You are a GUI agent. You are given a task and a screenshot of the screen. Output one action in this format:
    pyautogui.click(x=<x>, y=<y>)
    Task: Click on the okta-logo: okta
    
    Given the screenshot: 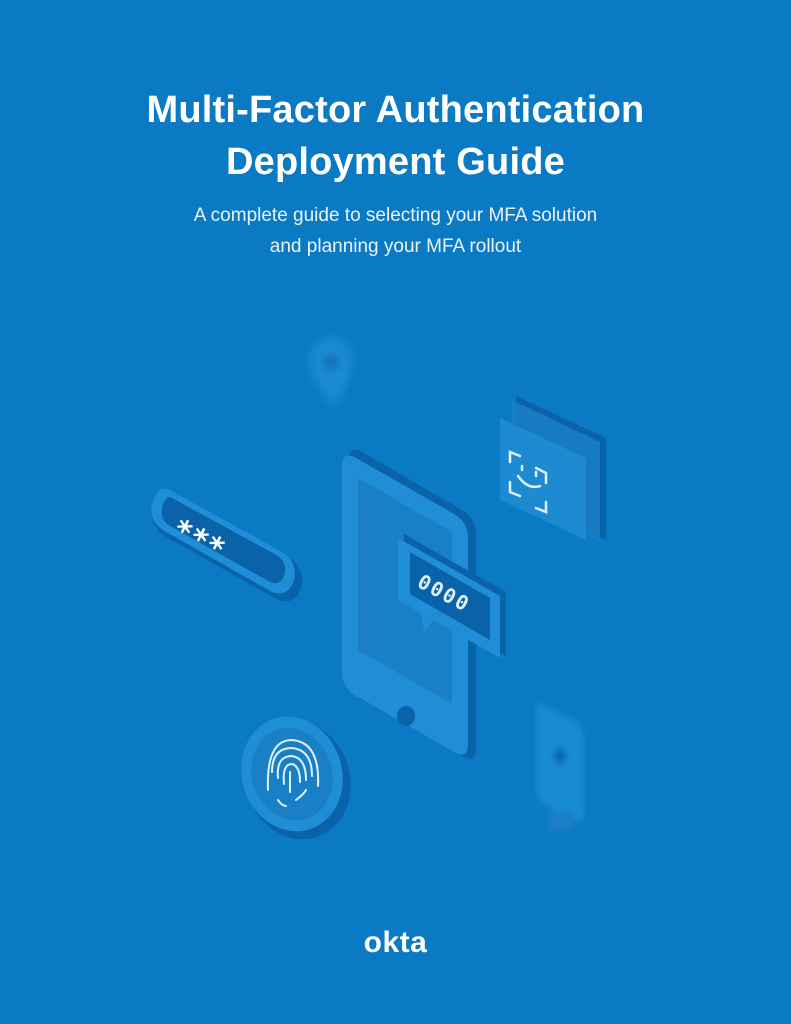 What is the action you would take?
    pyautogui.click(x=395, y=942)
    